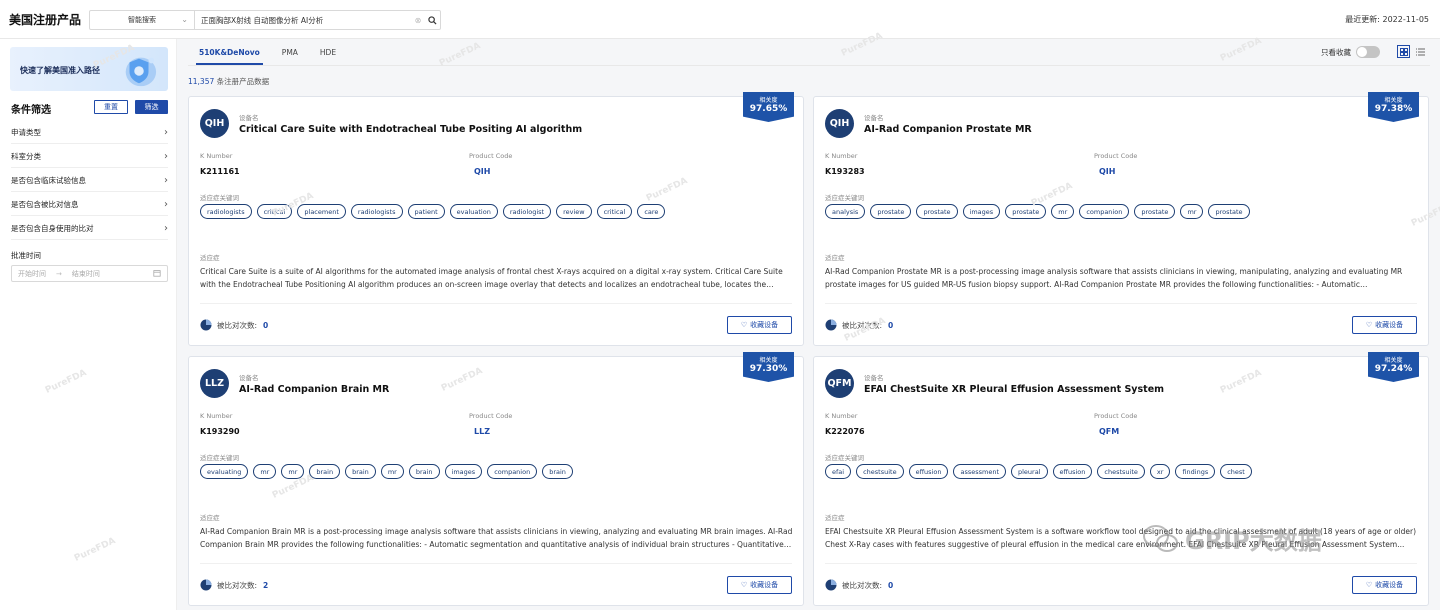  Describe the element at coordinates (321, 211) in the screenshot. I see `keyword-tag: placement` at that location.